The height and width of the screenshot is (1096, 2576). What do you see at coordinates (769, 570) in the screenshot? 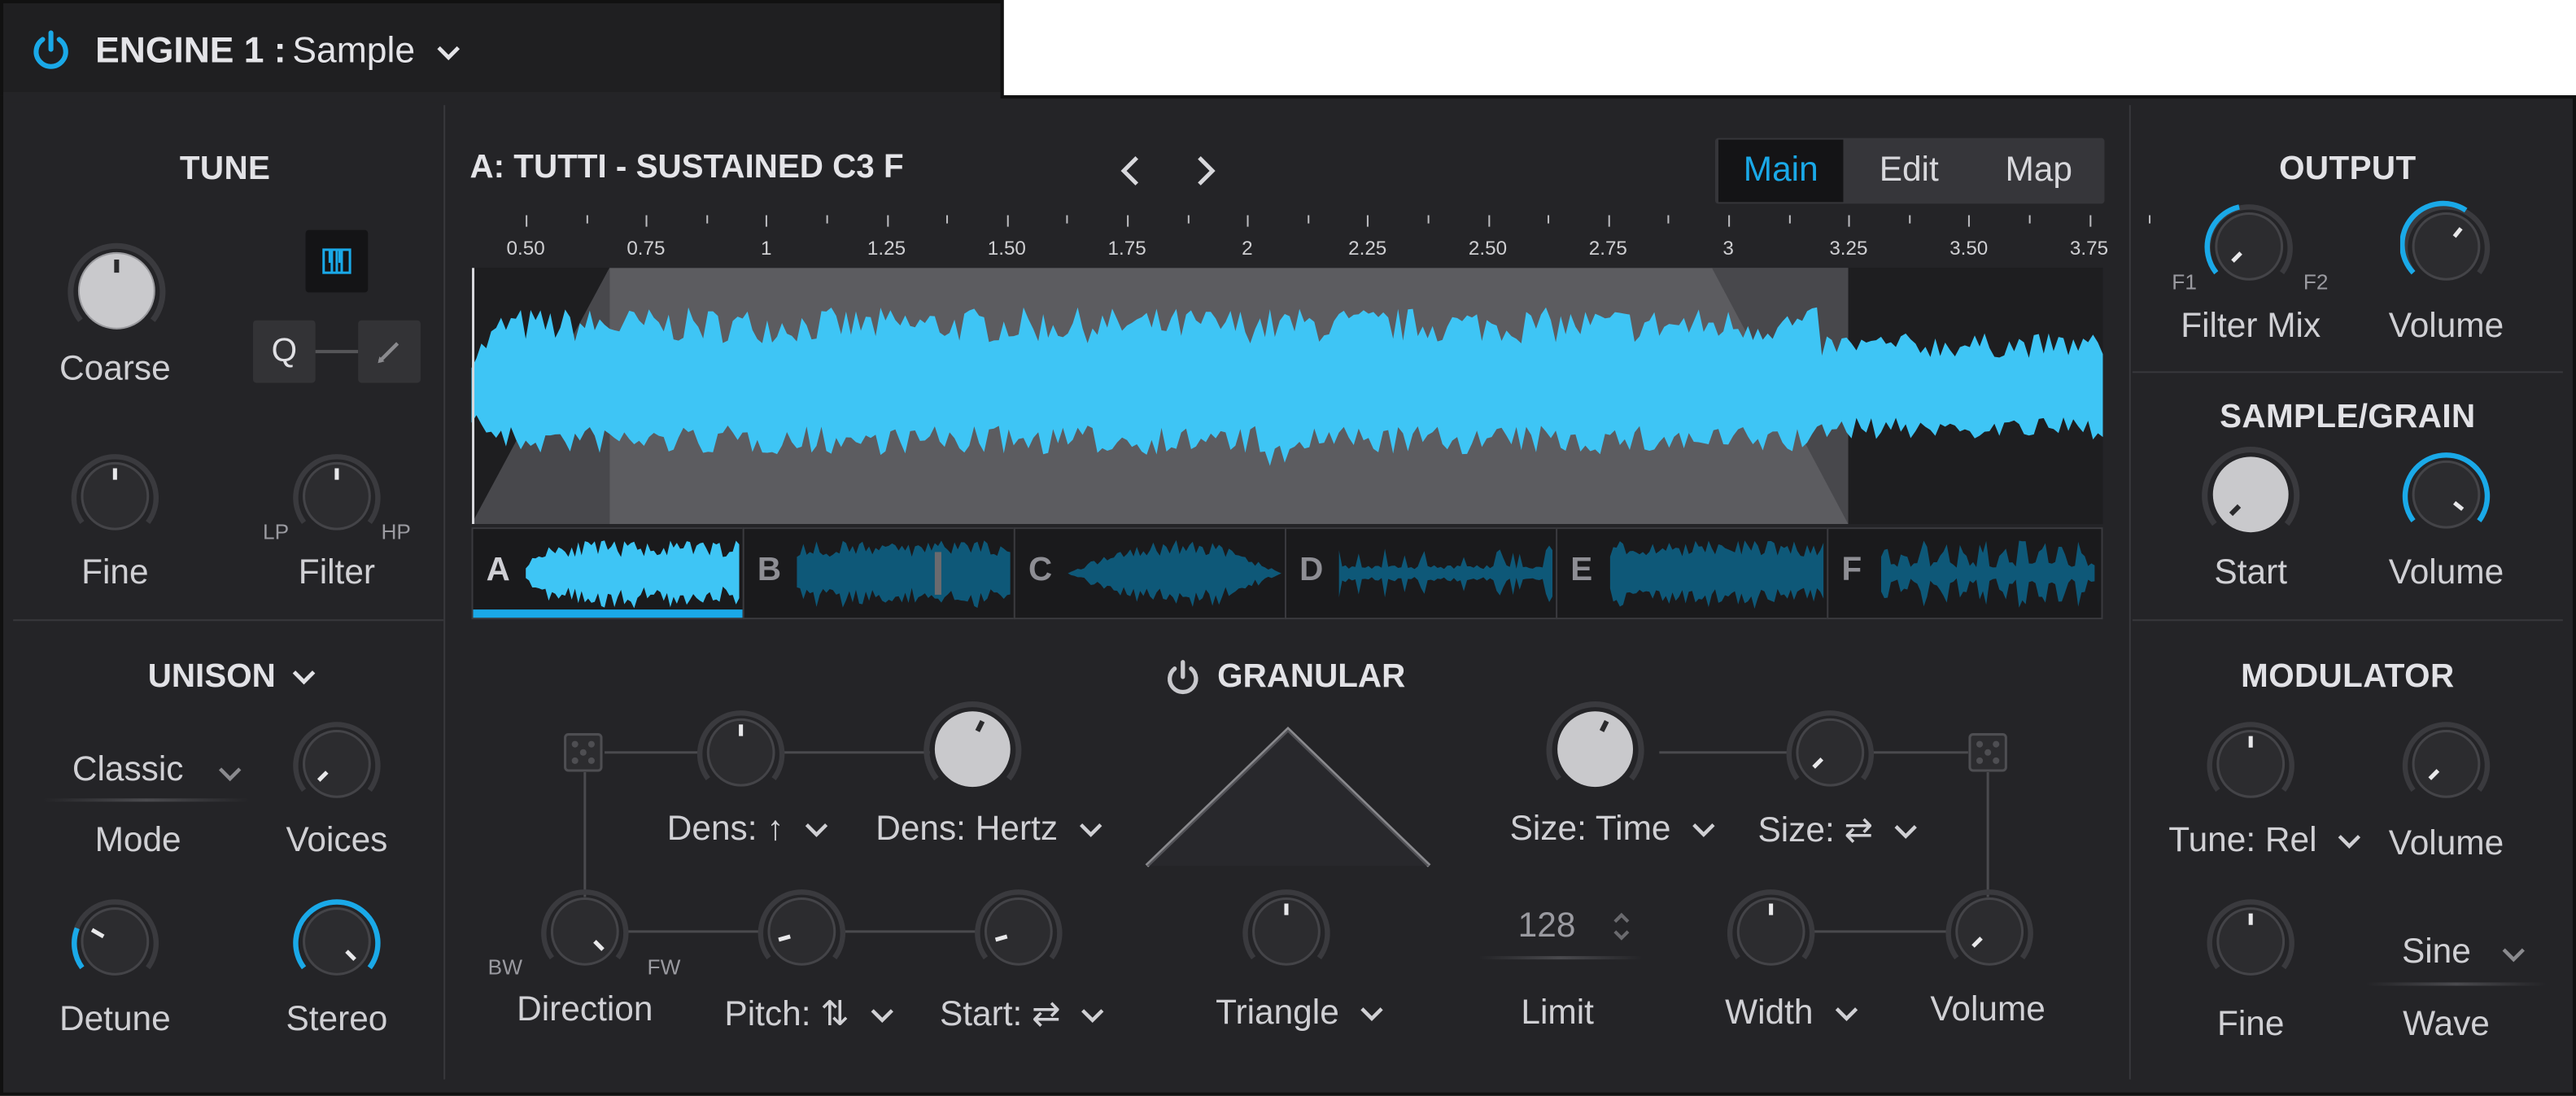
I see `slot-letter: B` at bounding box center [769, 570].